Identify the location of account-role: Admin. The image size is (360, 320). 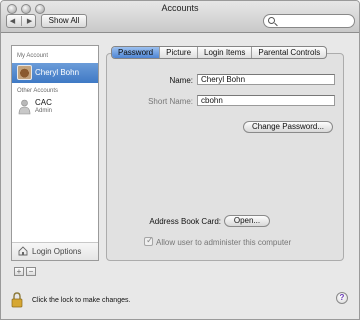
(44, 111).